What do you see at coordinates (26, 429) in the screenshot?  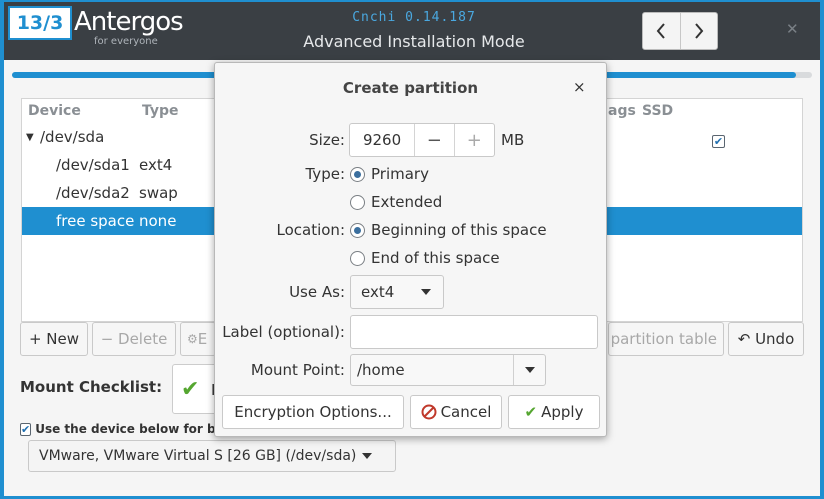 I see `bootloader-checkbox: ✔` at bounding box center [26, 429].